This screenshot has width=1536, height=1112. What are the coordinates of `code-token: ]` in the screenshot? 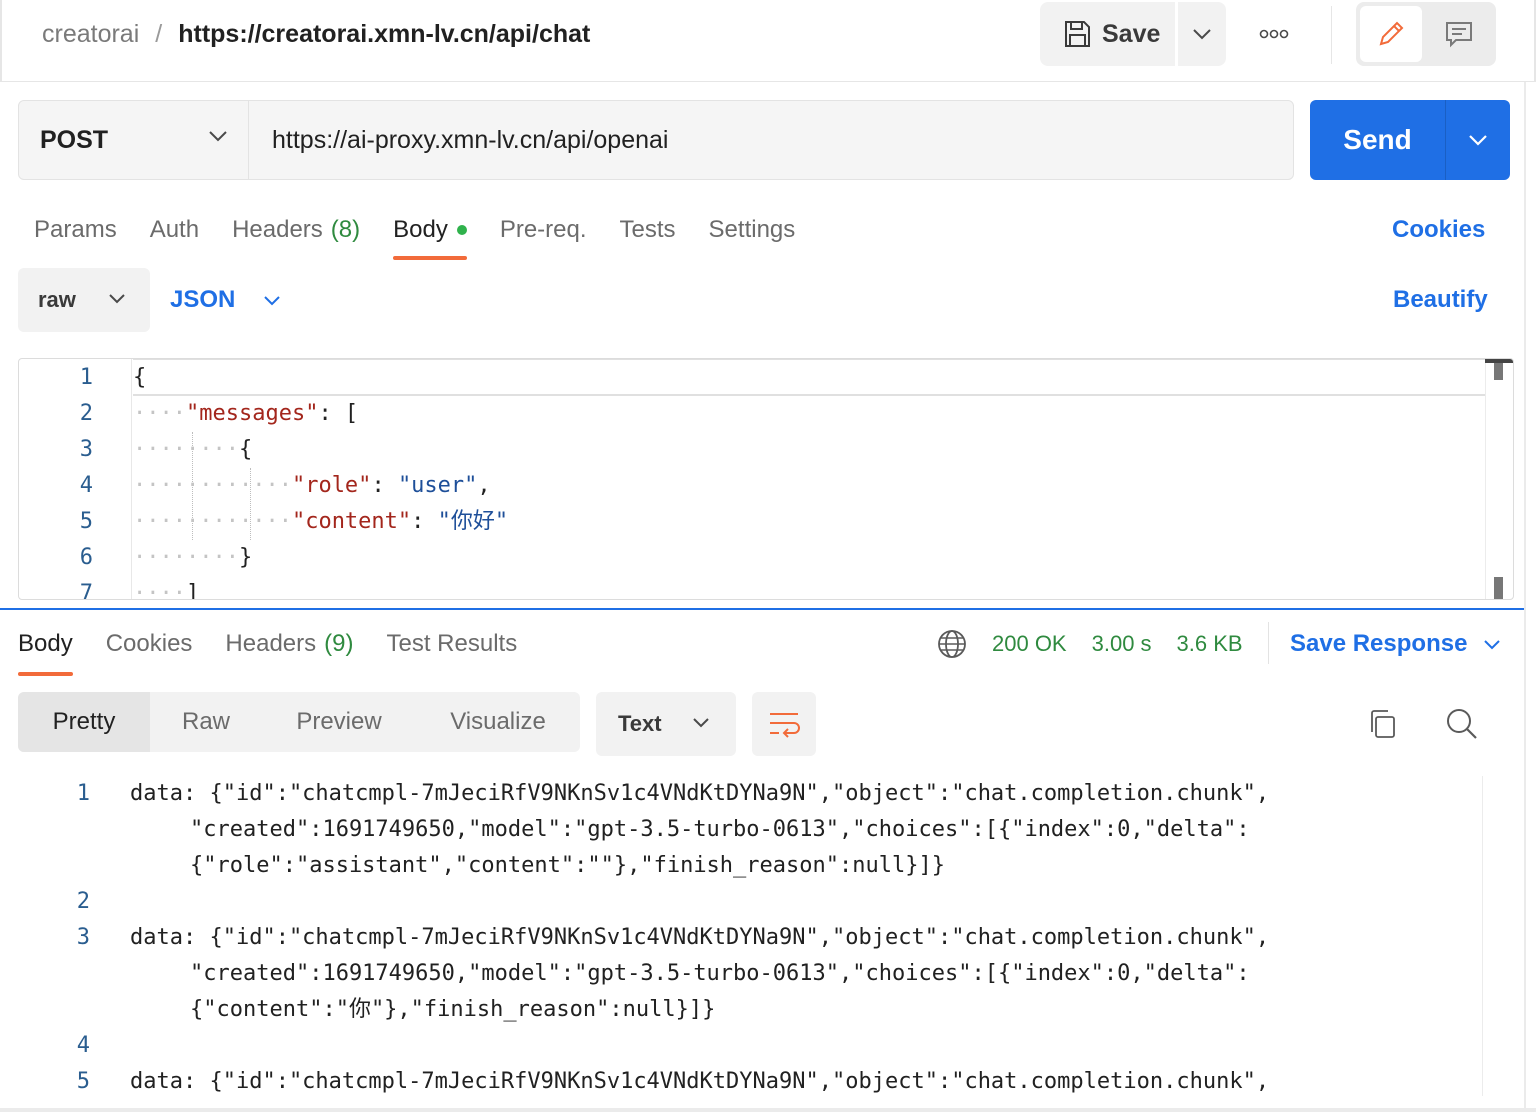 It's located at (192, 590).